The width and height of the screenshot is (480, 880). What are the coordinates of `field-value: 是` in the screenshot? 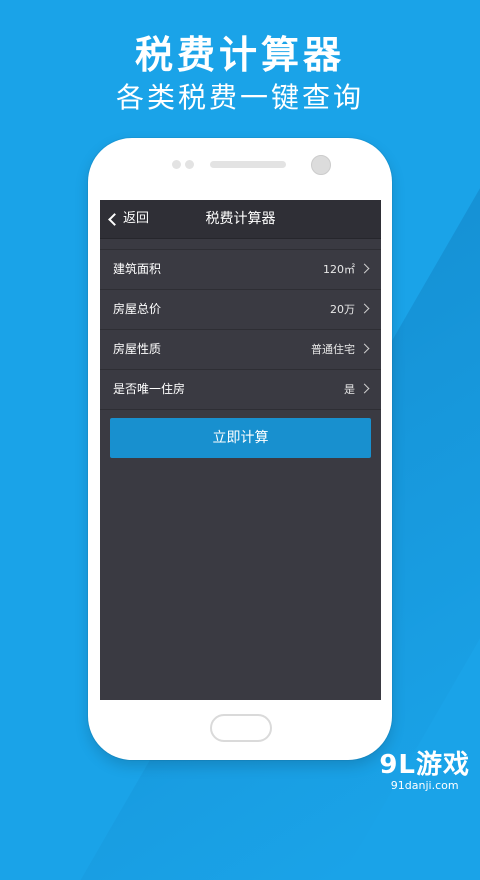 It's located at (349, 389).